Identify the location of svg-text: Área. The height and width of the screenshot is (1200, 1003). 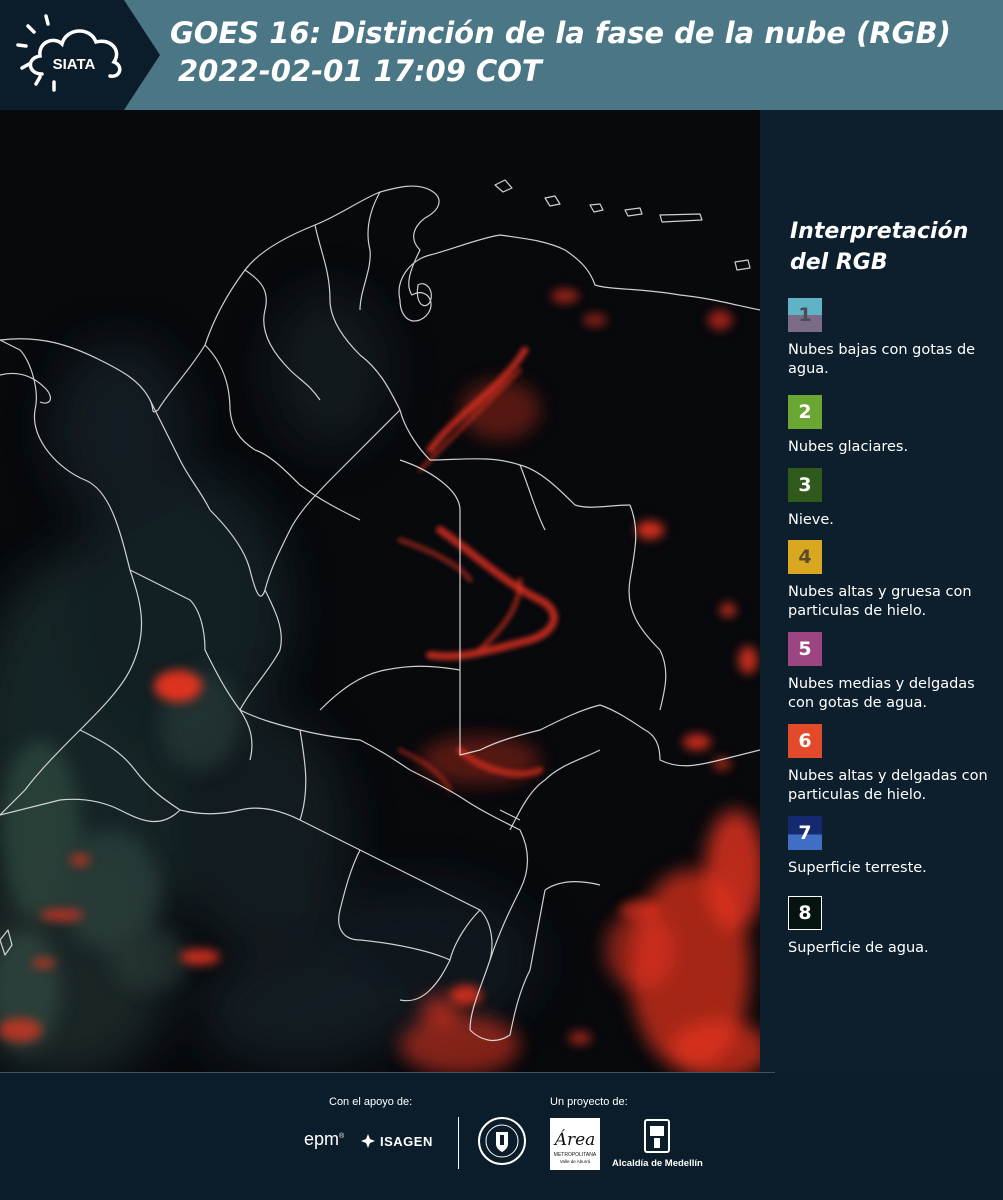
(574, 1139).